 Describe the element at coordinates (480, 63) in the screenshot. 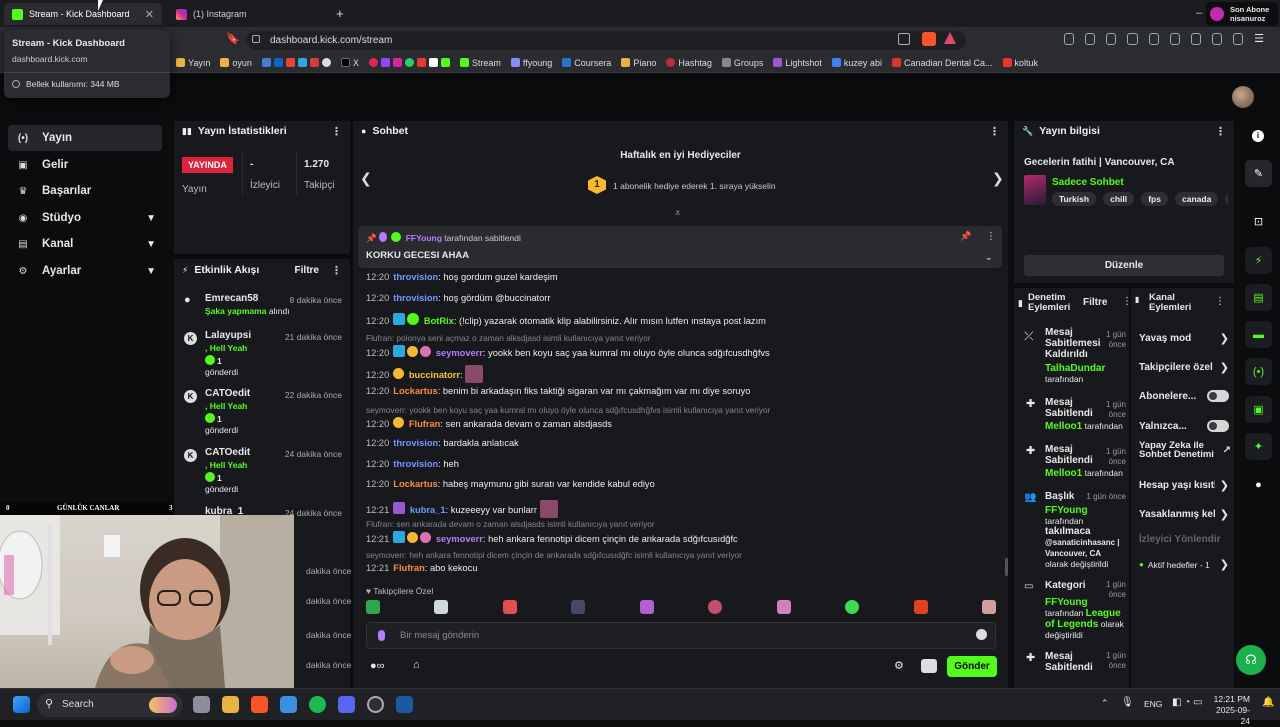

I see `bookmark-stream: Stream` at that location.